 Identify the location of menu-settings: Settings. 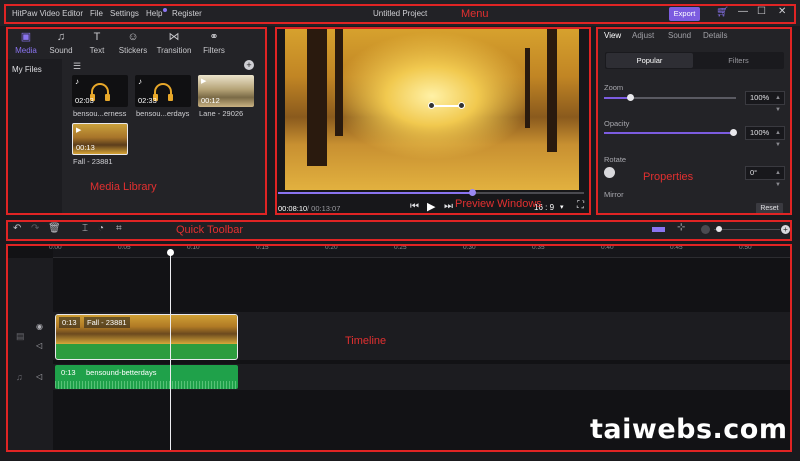
(124, 13).